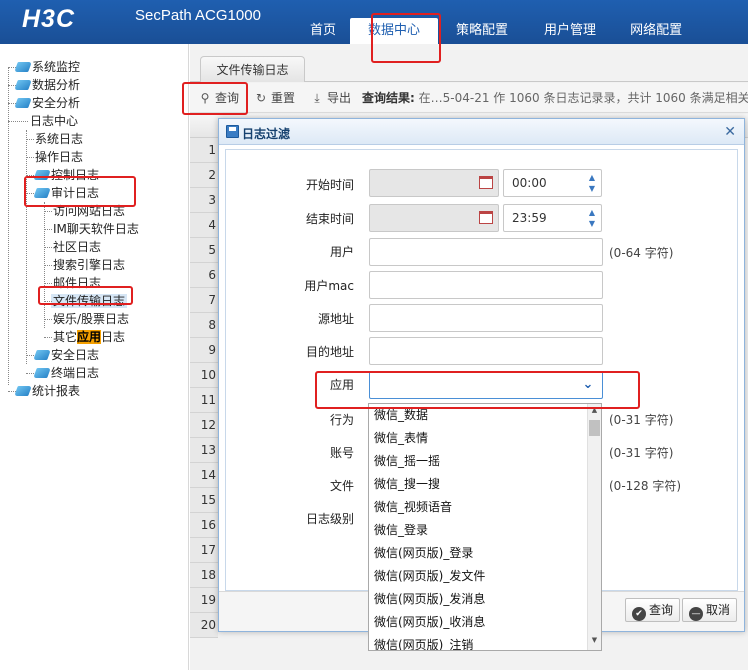 Image resolution: width=748 pixels, height=670 pixels. What do you see at coordinates (486, 252) in the screenshot?
I see `user-input` at bounding box center [486, 252].